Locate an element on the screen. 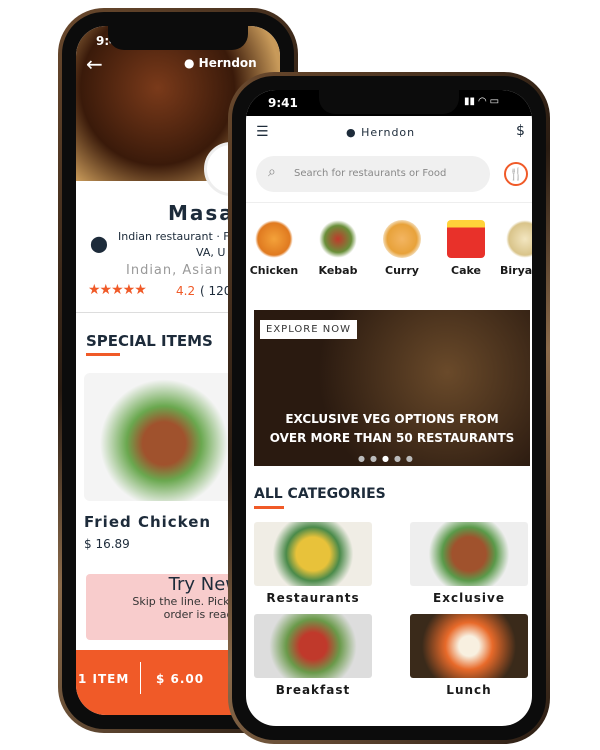 The height and width of the screenshot is (750, 600). category-cake: Cake is located at coordinates (466, 248).